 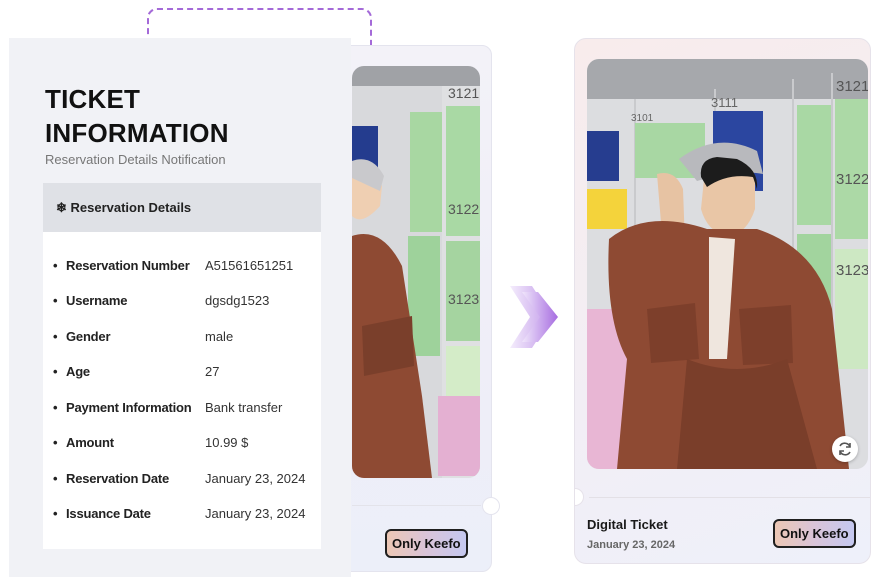 What do you see at coordinates (168, 407) in the screenshot?
I see `detail-row-payment: • Payment Information Bank transfer` at bounding box center [168, 407].